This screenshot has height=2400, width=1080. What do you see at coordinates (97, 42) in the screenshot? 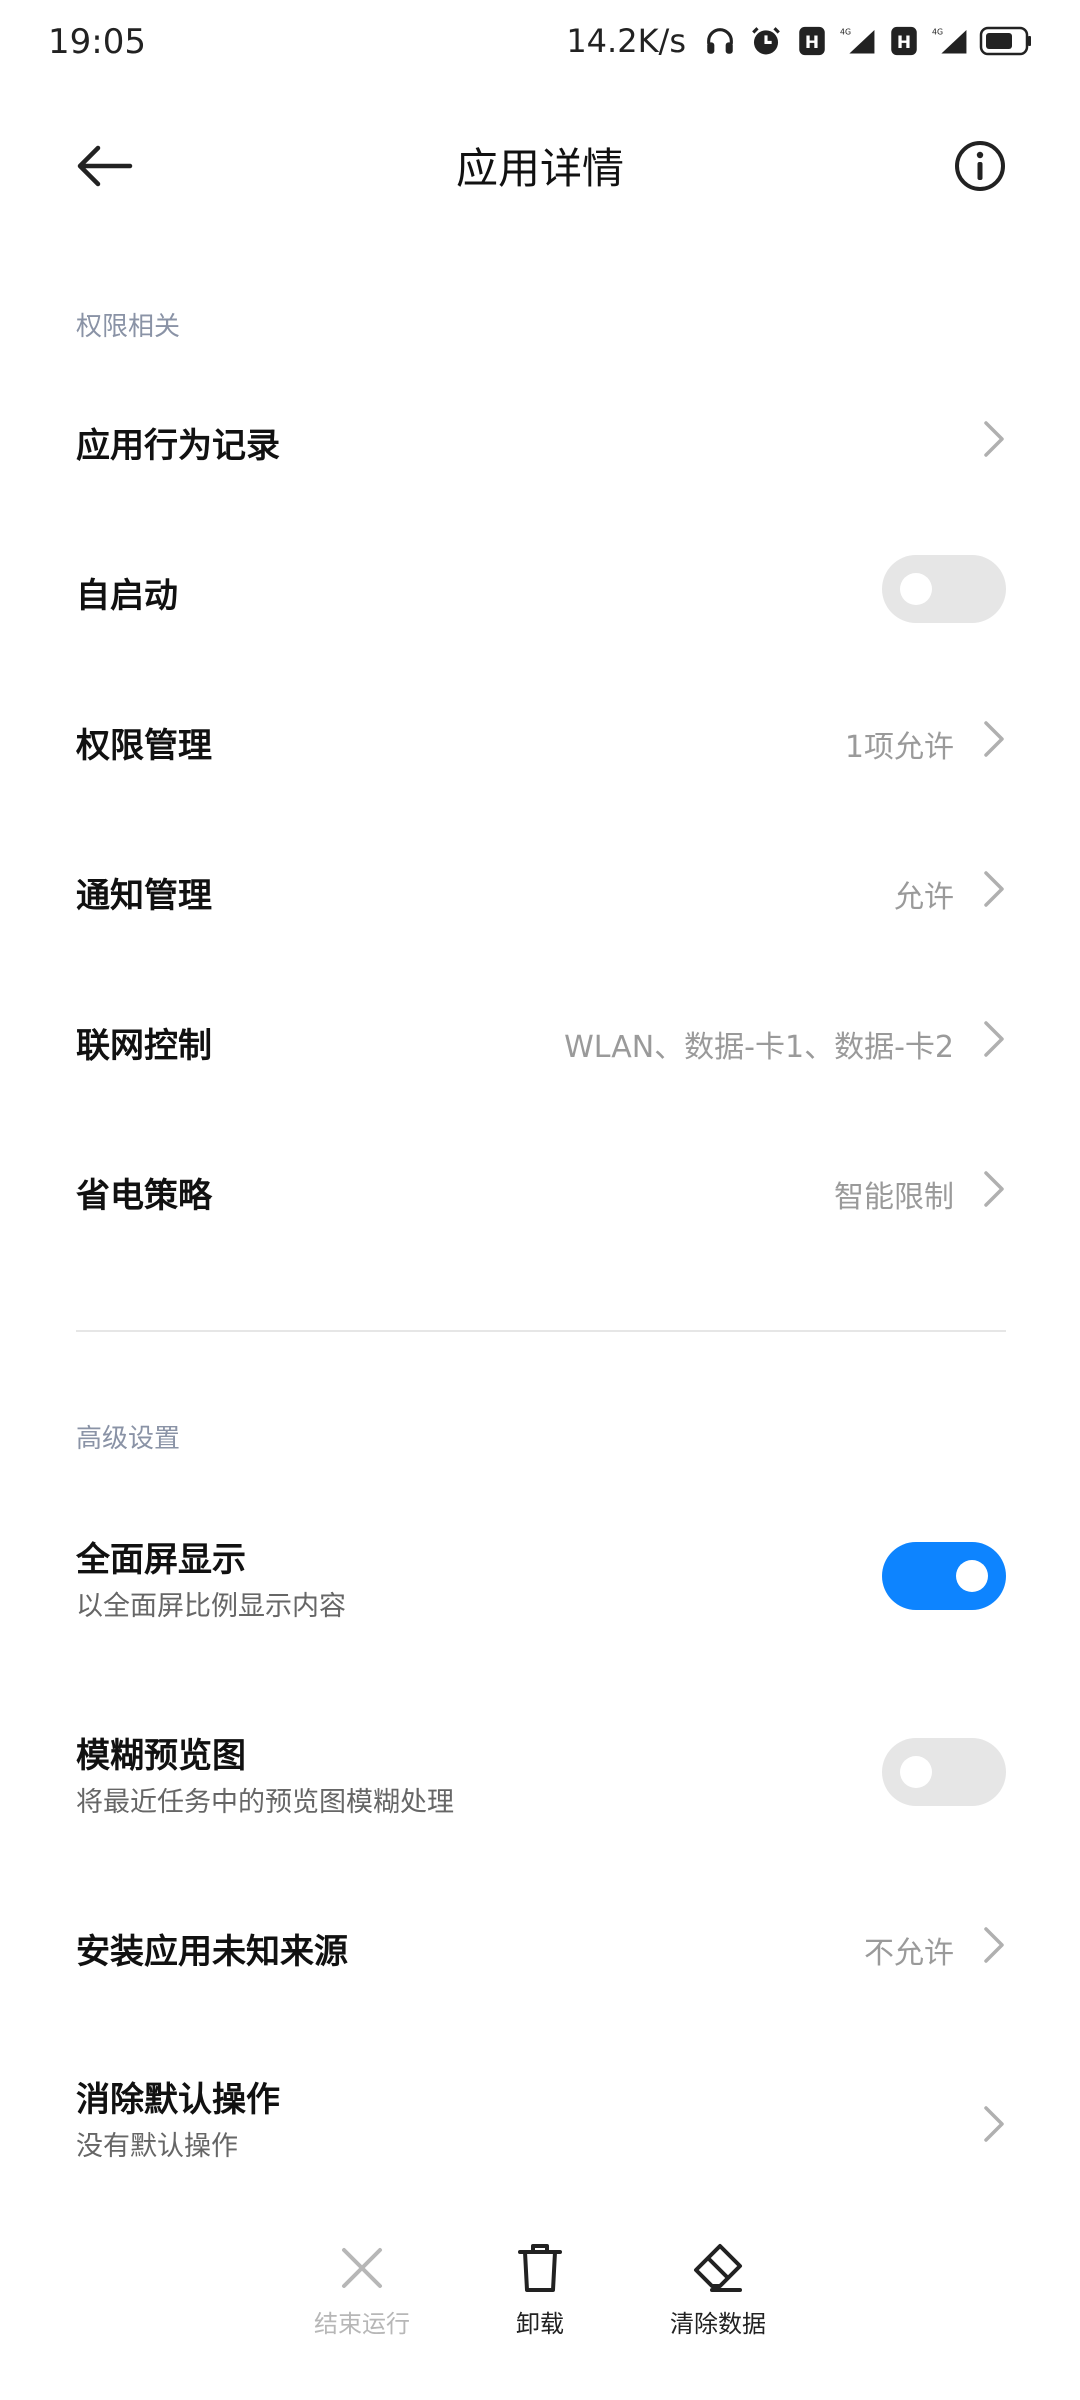
I see `status-time: 19:05` at bounding box center [97, 42].